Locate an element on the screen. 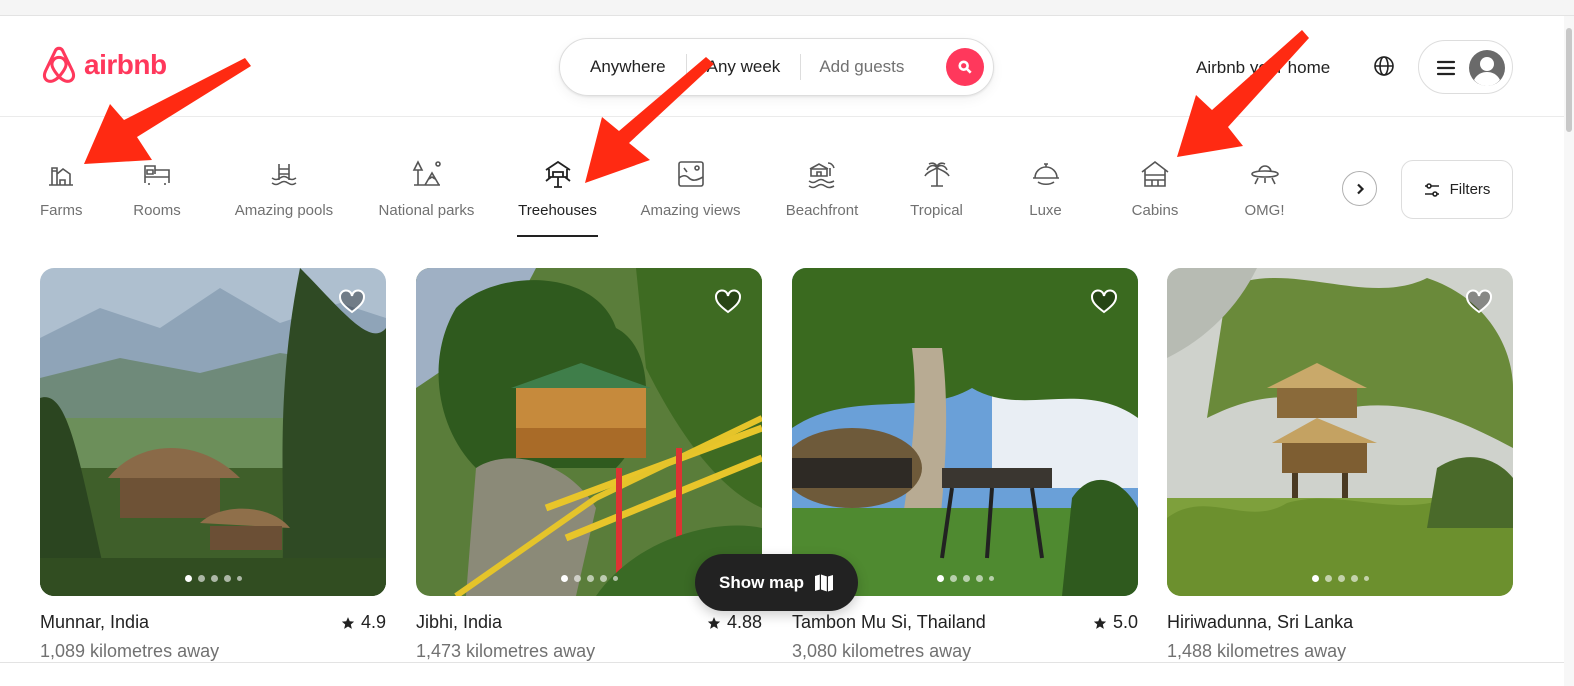 This screenshot has height=686, width=1574. browser-top-strip is located at coordinates (787, 8).